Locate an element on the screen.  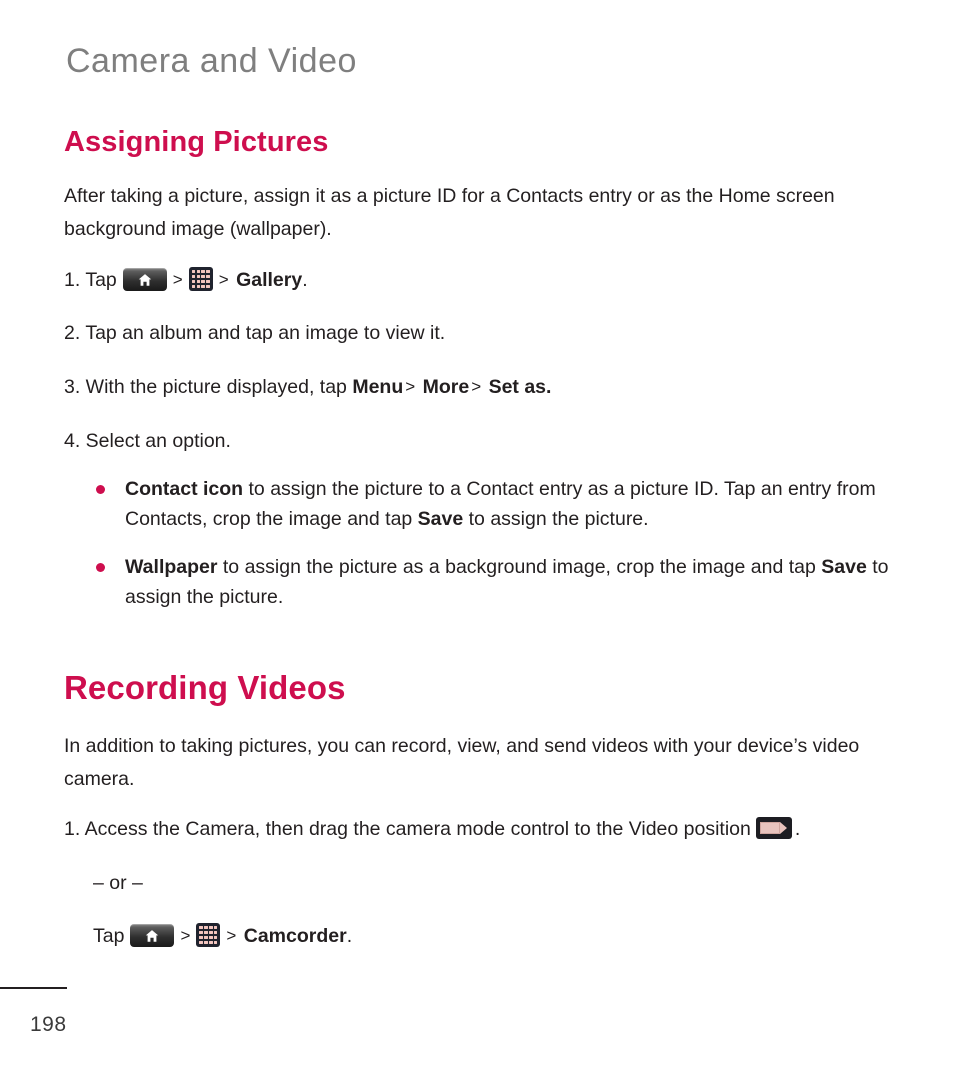
chapter-title: Camera and Video is located at coordinates (211, 61).